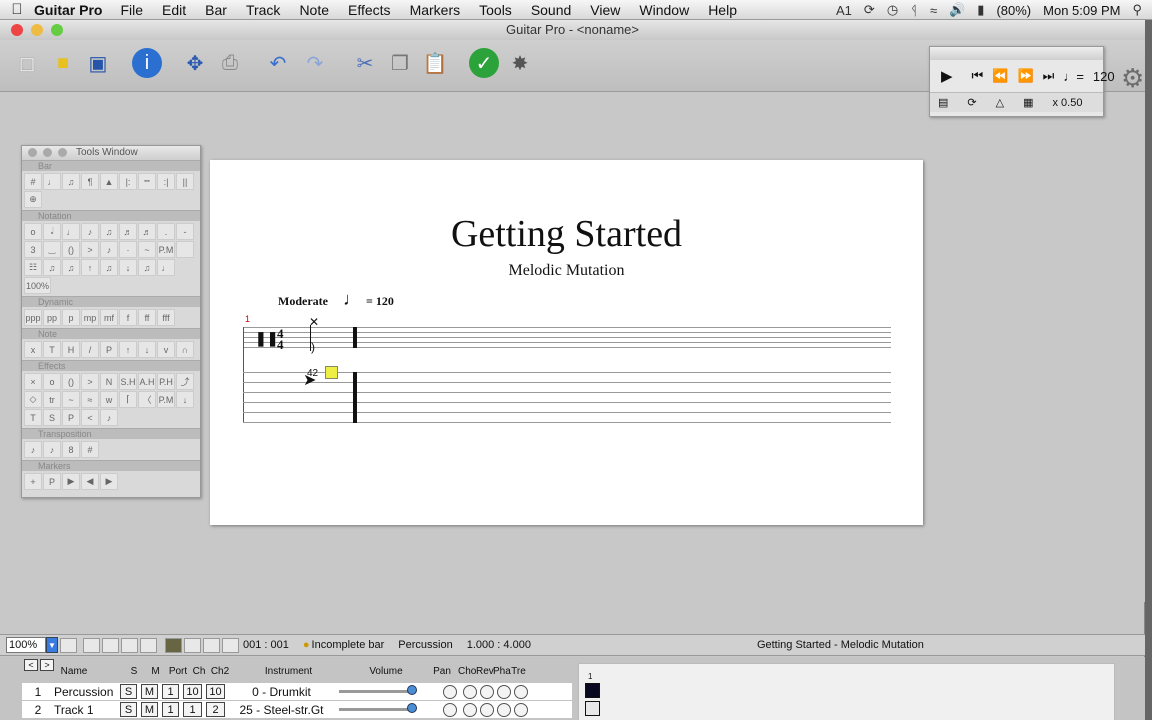  I want to click on rest-icon: -, so click(185, 231).